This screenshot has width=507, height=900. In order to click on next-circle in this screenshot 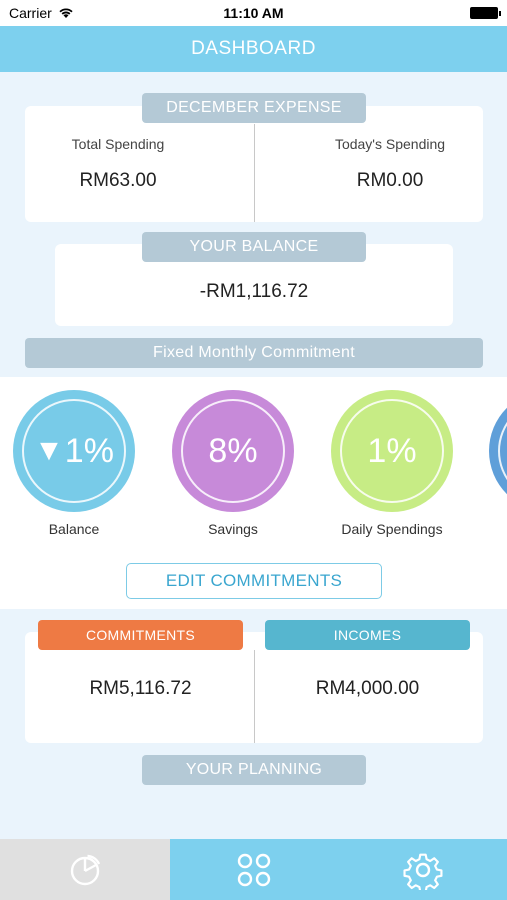, I will do `click(498, 451)`.